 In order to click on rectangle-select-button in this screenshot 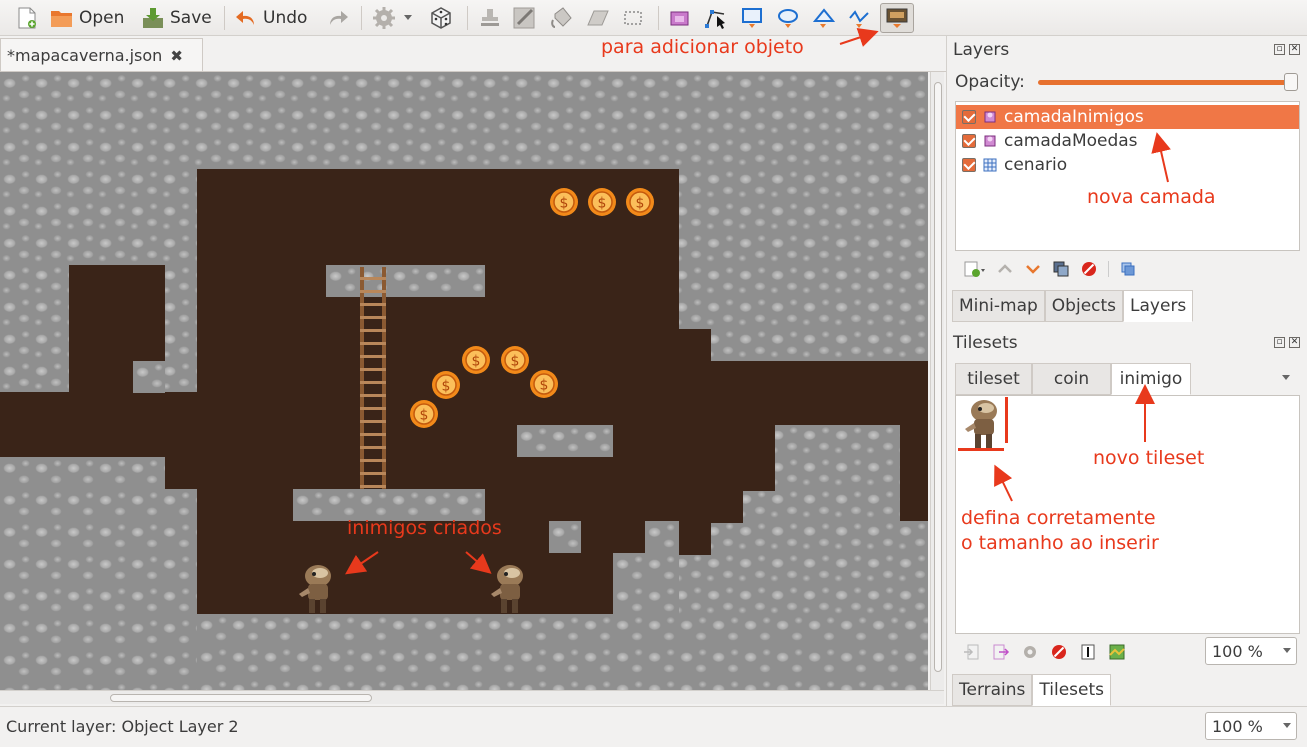, I will do `click(633, 18)`.